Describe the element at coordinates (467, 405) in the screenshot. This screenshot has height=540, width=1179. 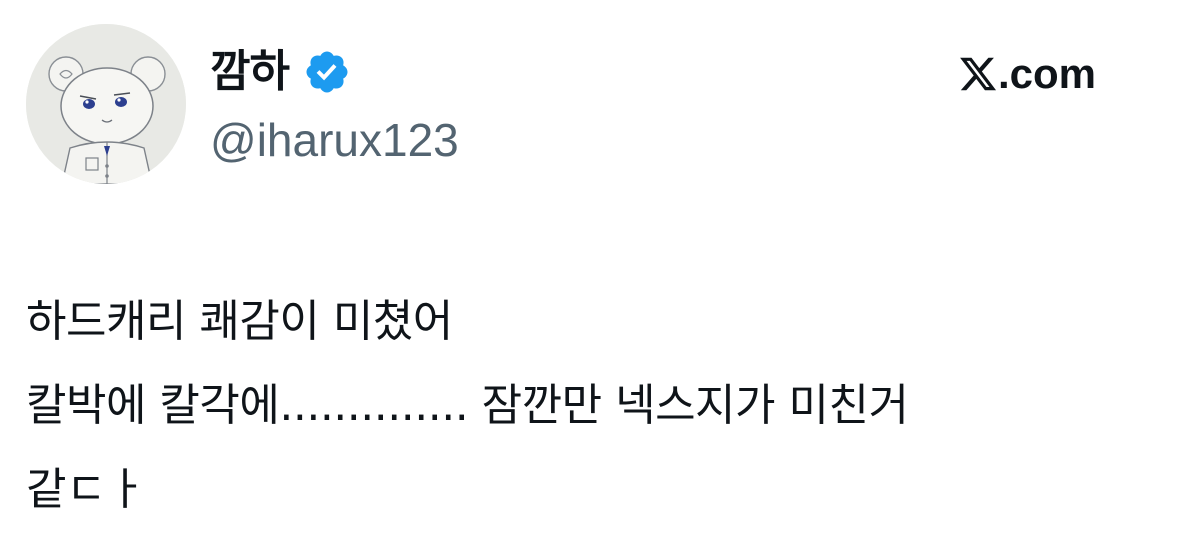
I see `tweet-line: 칼박에 칼각에.............. 잠깐만 넥스지가 미친거` at that location.